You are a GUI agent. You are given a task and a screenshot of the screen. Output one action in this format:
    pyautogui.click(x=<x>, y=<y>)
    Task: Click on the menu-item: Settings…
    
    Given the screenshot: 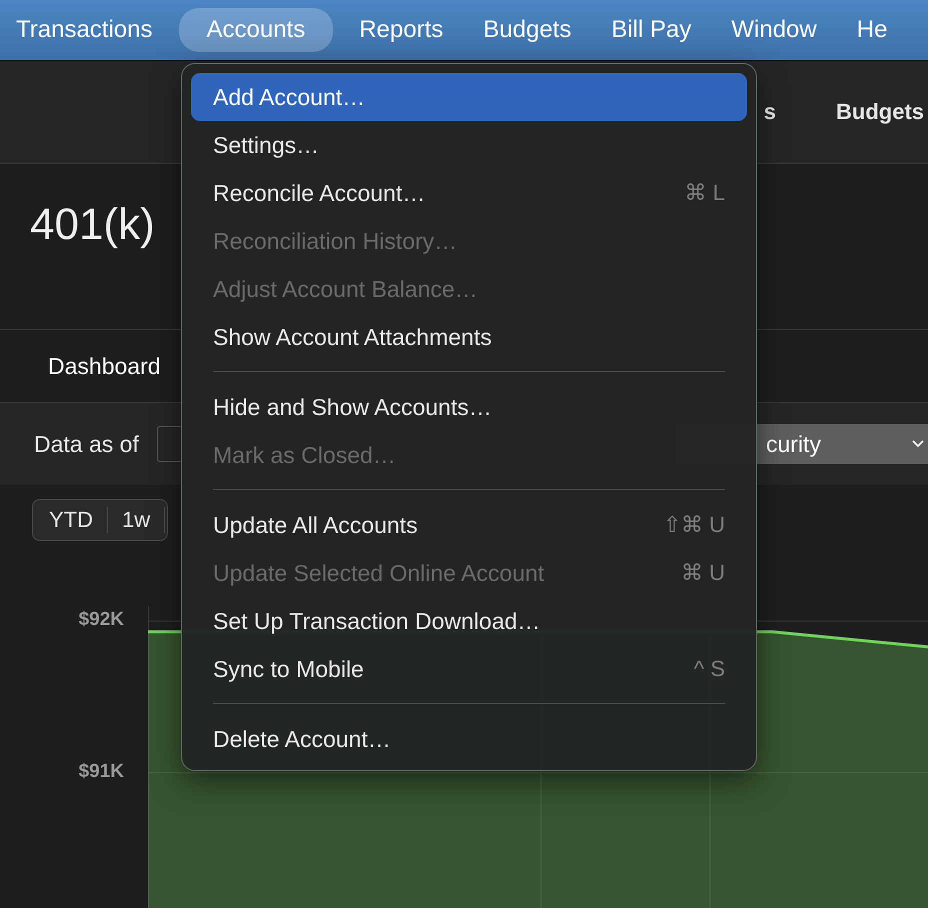 What is the action you would take?
    pyautogui.click(x=469, y=145)
    